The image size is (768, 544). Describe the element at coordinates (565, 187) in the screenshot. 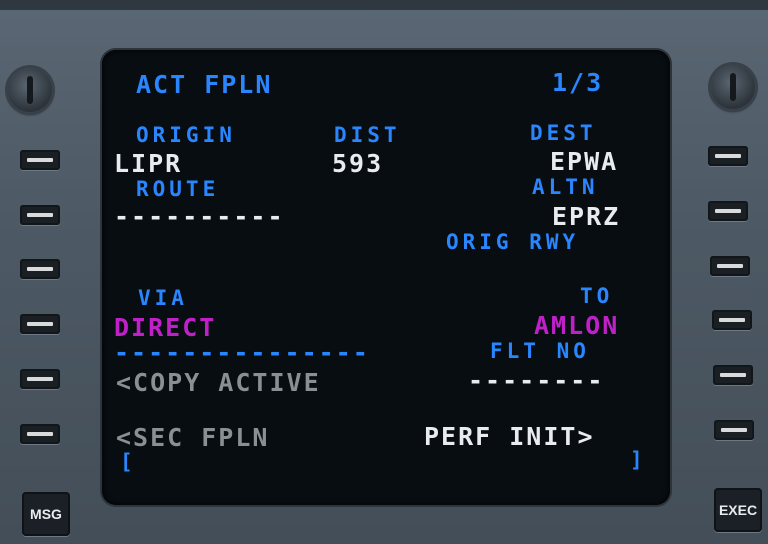

I see `altn-label: ALTN` at that location.